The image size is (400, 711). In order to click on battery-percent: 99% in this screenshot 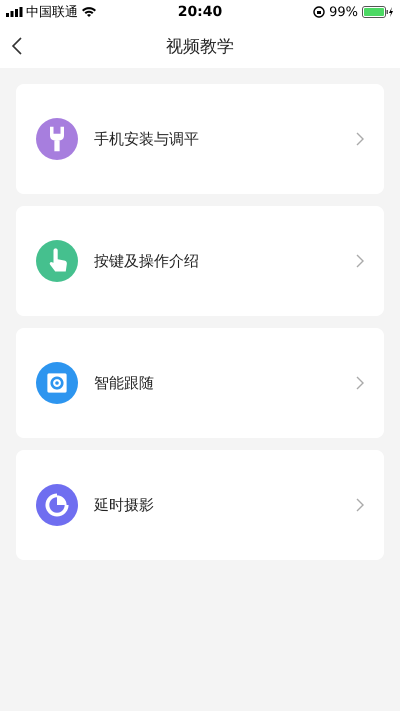, I will do `click(343, 12)`.